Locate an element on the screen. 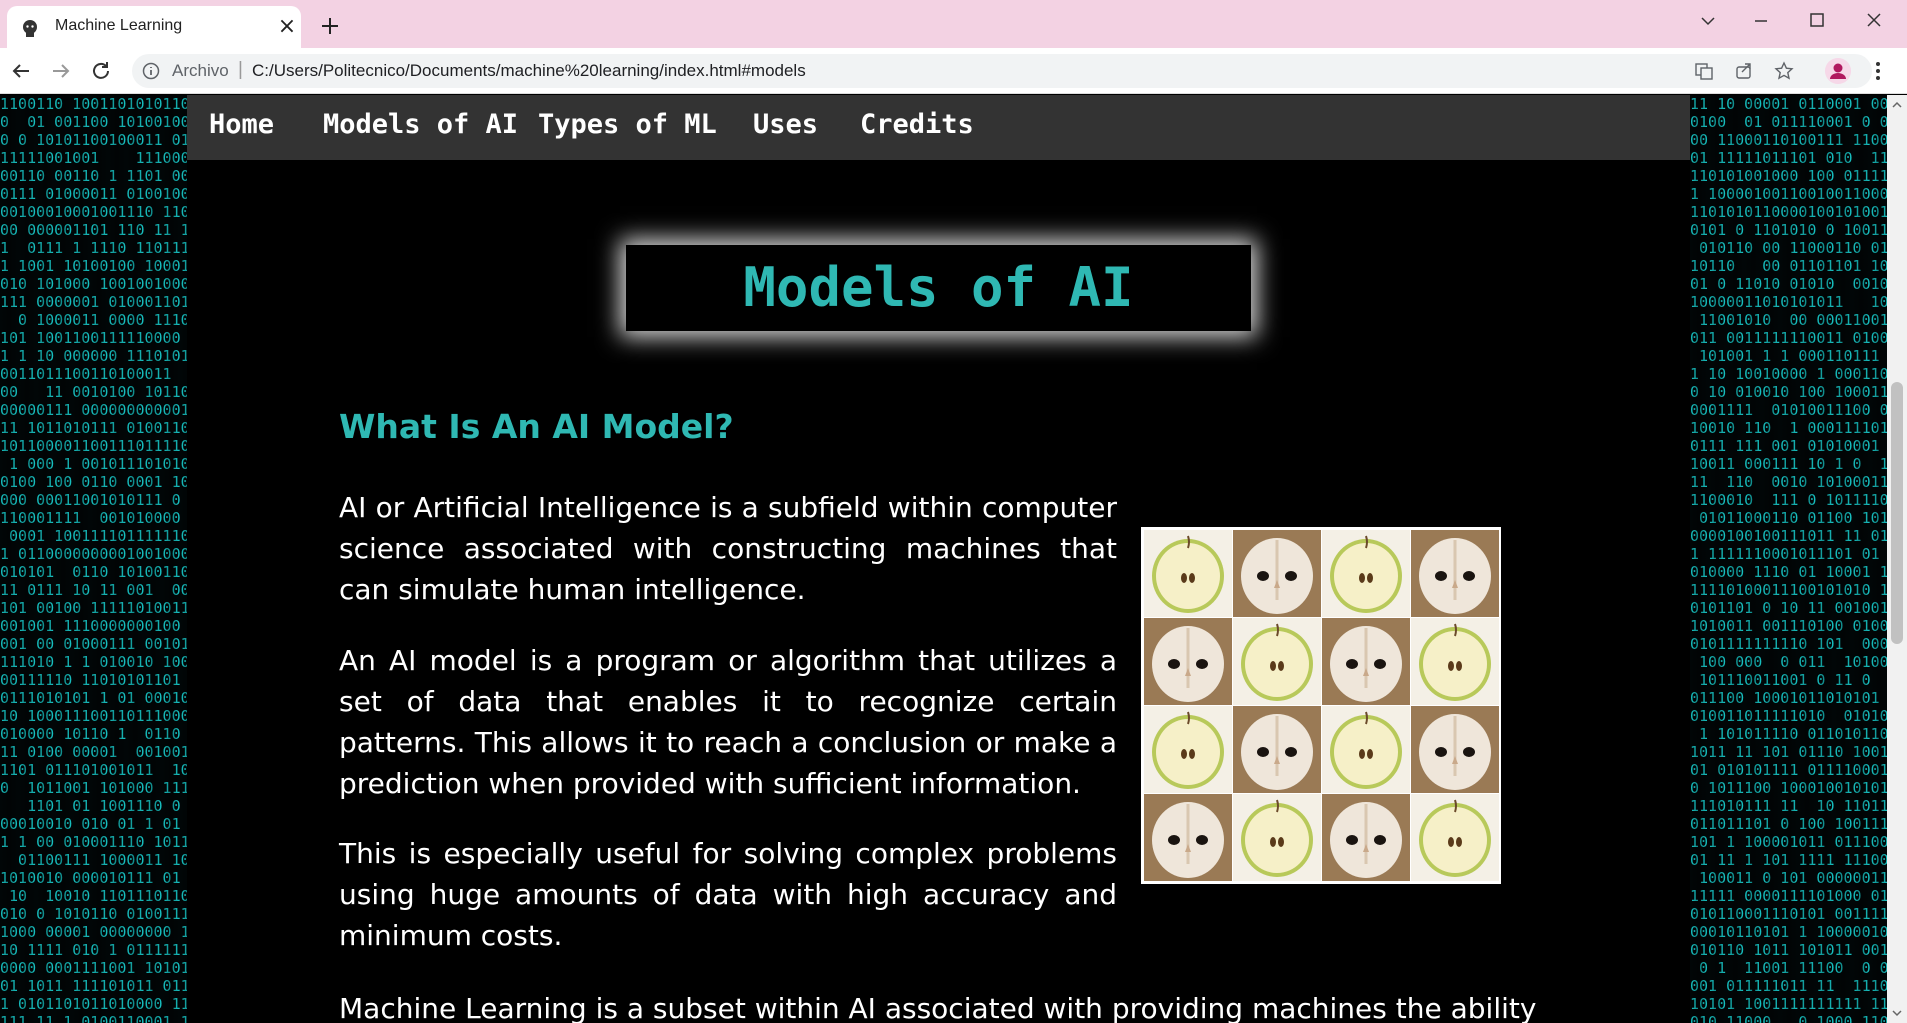 The height and width of the screenshot is (1023, 1907). nav-uses: Uses is located at coordinates (785, 124).